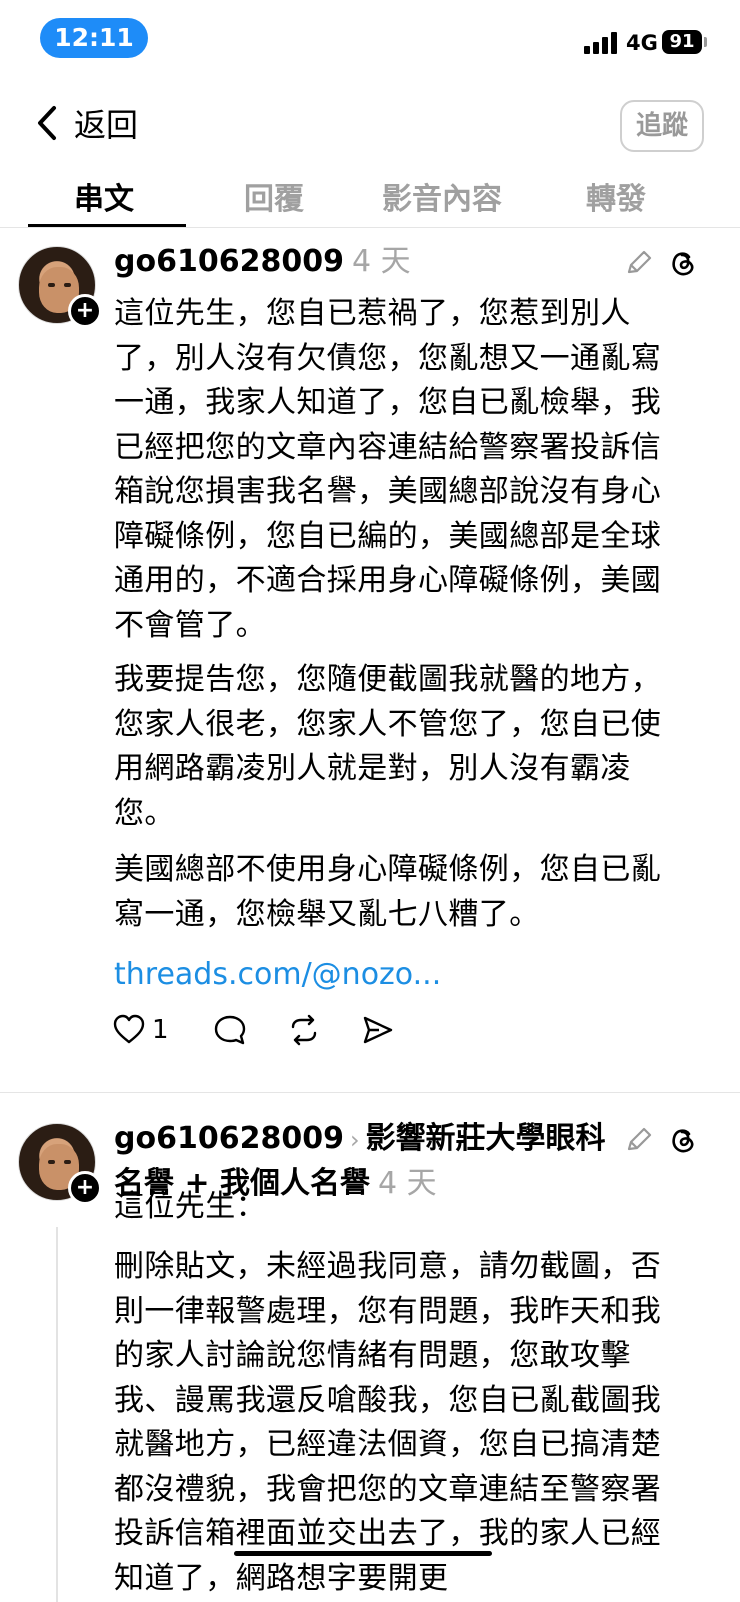 Image resolution: width=740 pixels, height=1602 pixels. What do you see at coordinates (106, 125) in the screenshot?
I see `back-label: 返回` at bounding box center [106, 125].